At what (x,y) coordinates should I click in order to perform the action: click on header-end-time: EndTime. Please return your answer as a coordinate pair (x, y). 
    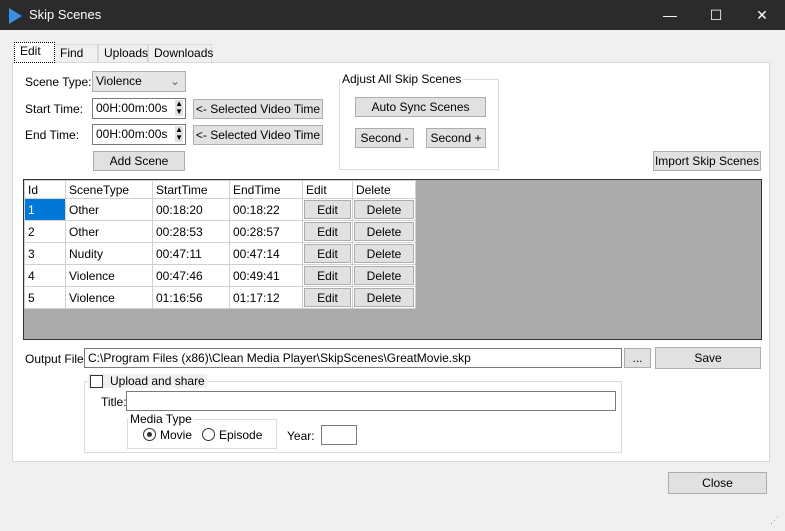
    Looking at the image, I should click on (266, 189).